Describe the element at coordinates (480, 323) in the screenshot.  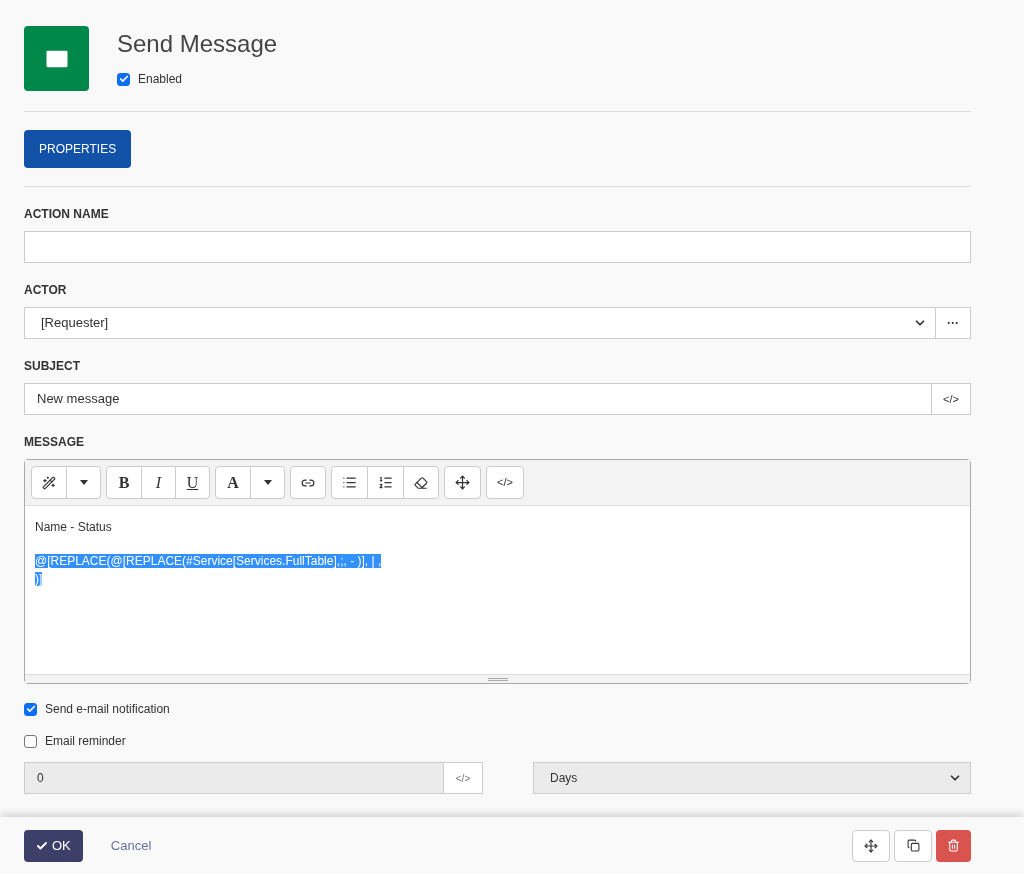
I see `actor-select: [Requester]` at that location.